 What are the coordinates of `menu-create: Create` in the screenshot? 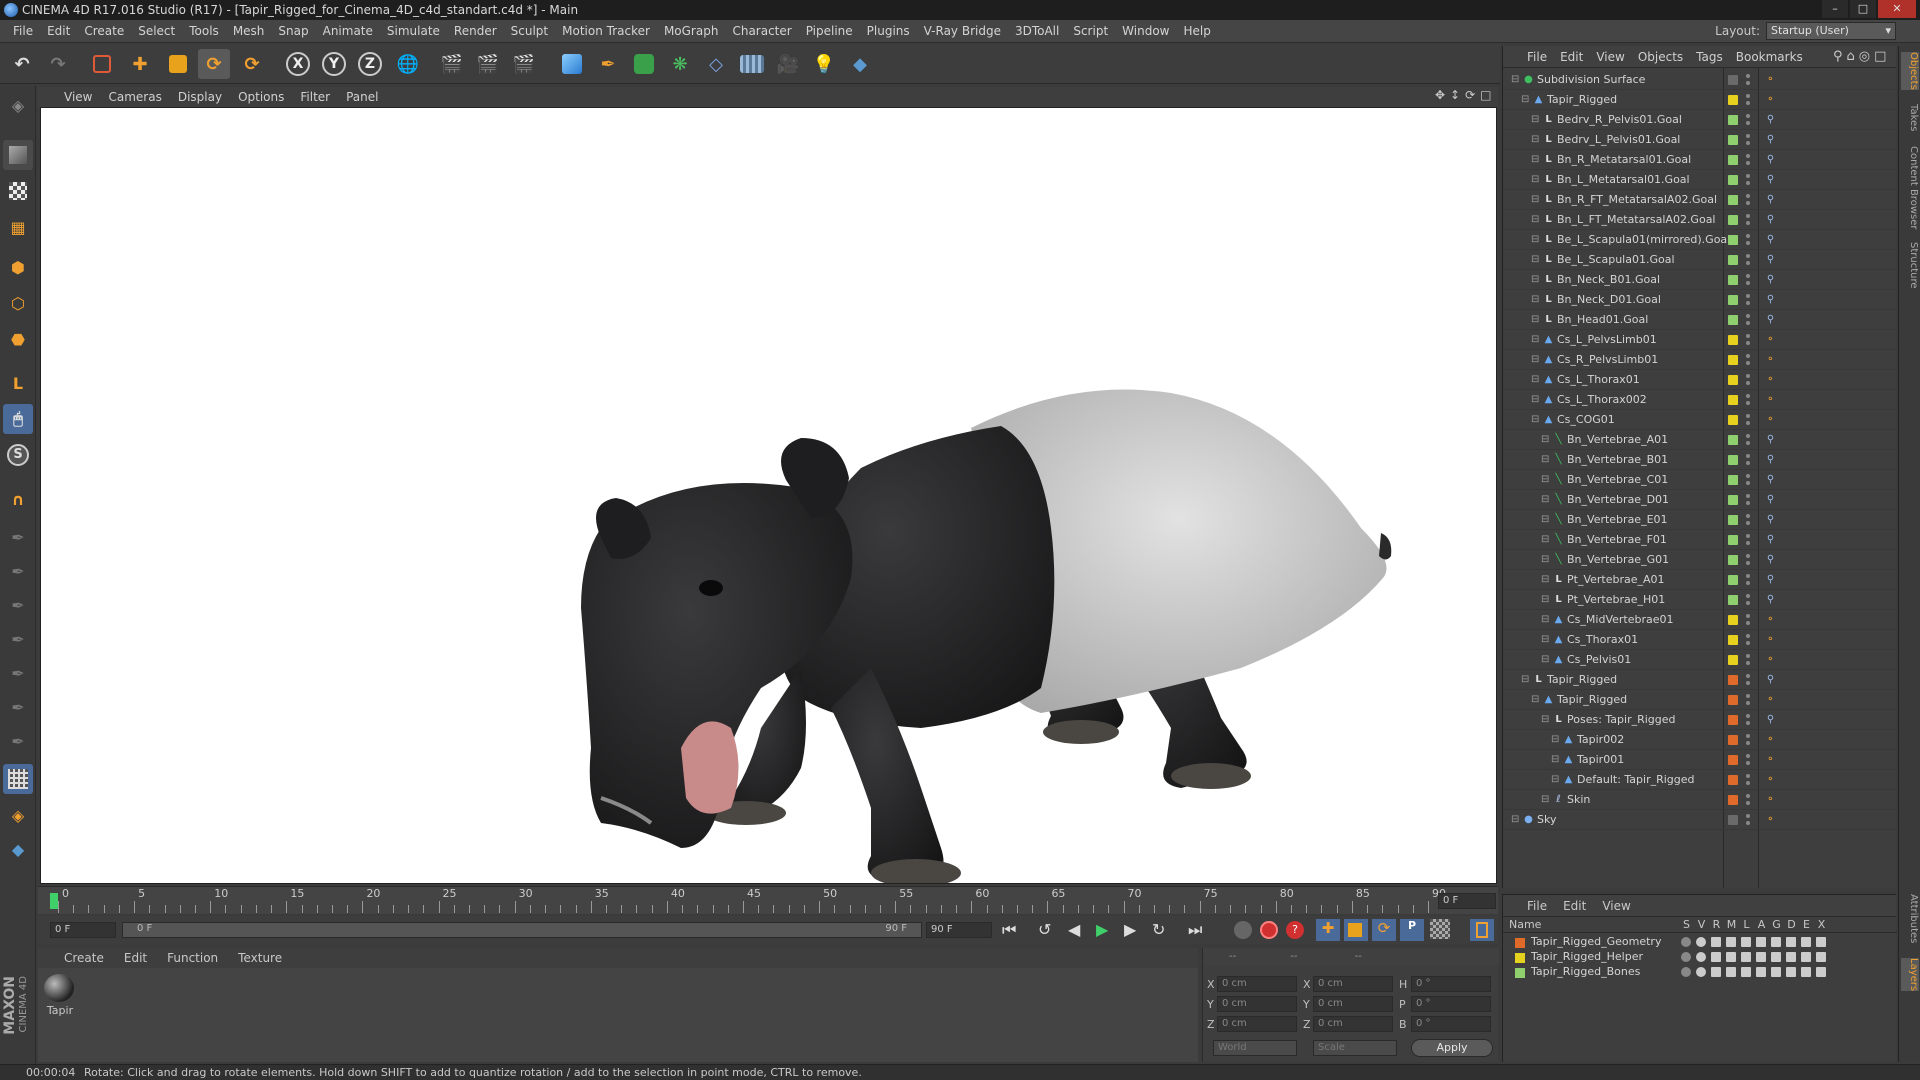 It's located at (104, 31).